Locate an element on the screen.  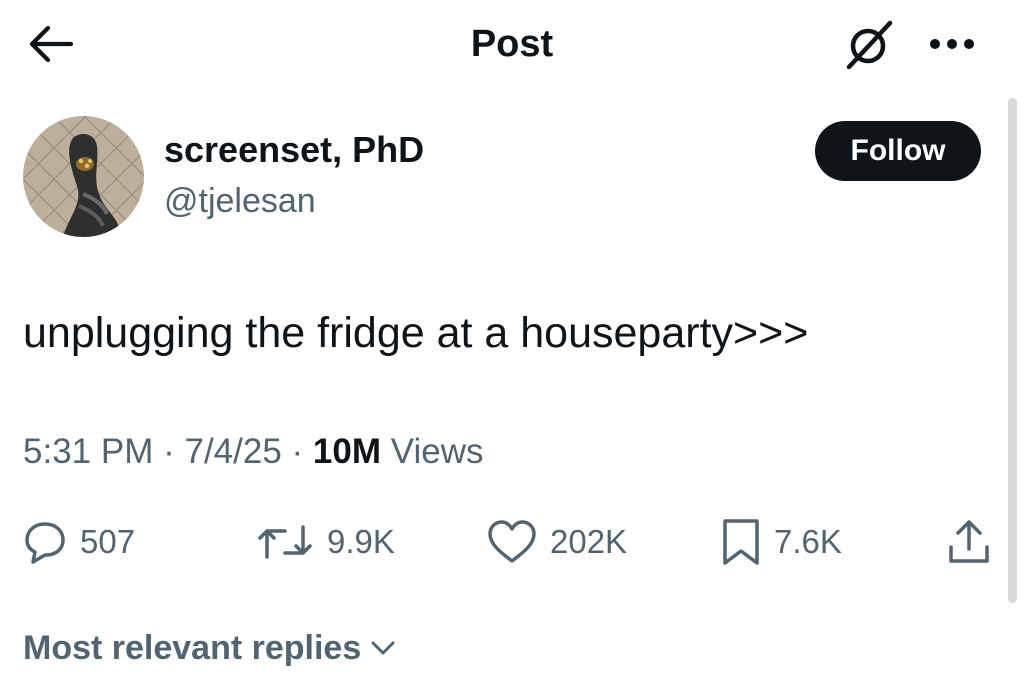
like-count: 202K is located at coordinates (589, 541).